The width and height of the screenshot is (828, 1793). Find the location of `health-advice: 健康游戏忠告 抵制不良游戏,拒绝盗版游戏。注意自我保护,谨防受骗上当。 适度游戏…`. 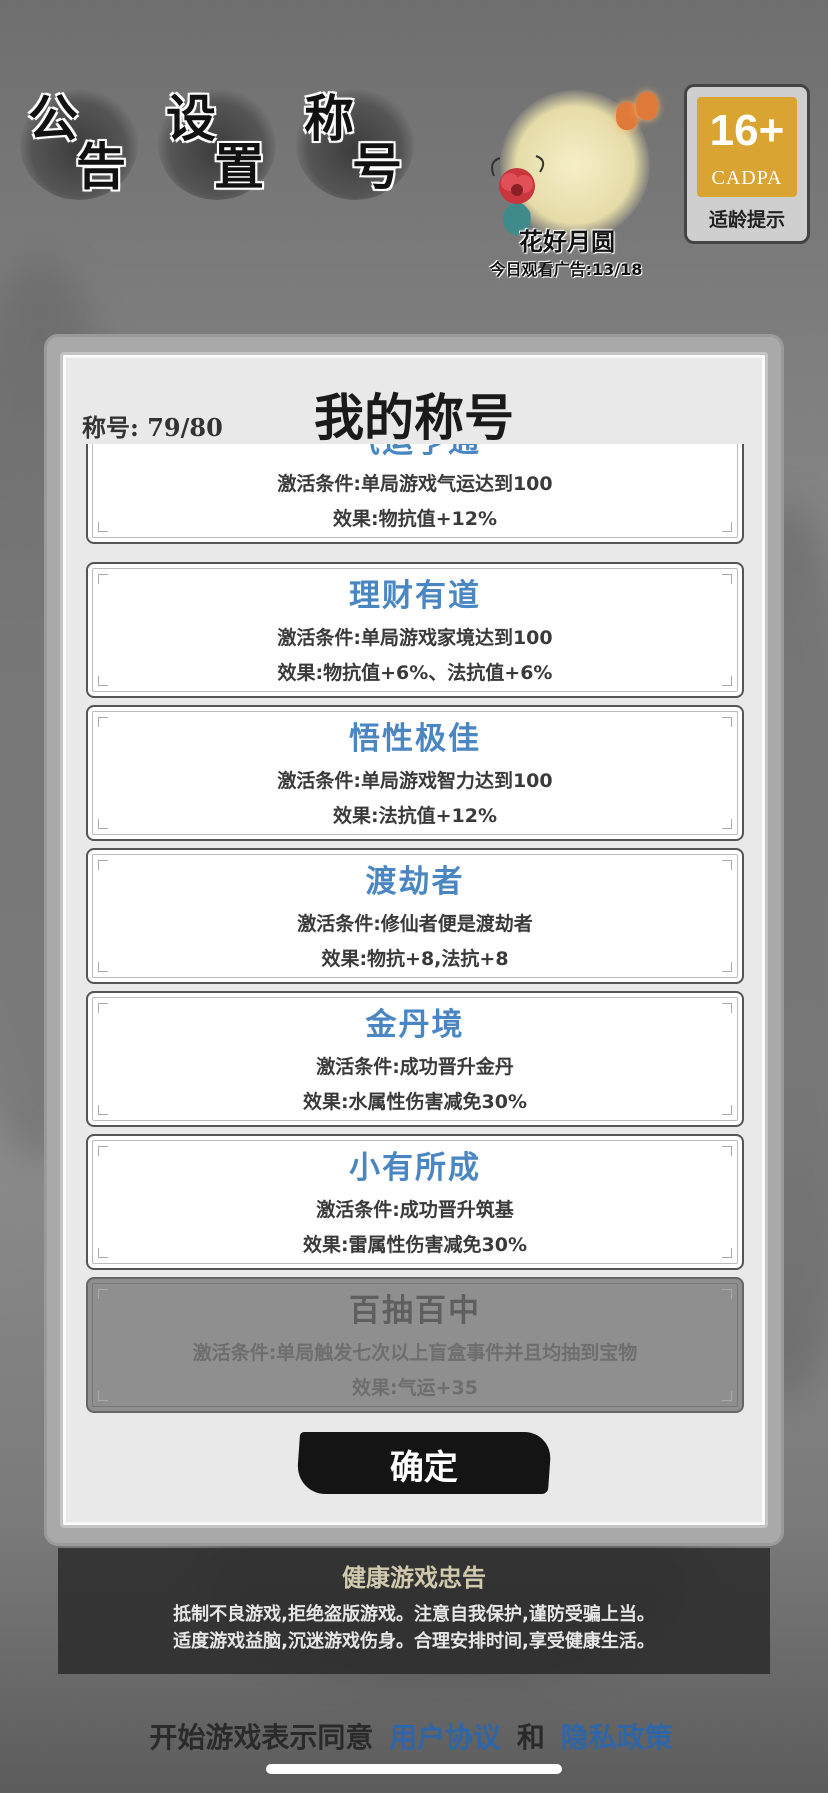

health-advice: 健康游戏忠告 抵制不良游戏,拒绝盗版游戏。注意自我保护,谨防受骗上当。 适度游戏… is located at coordinates (414, 1611).